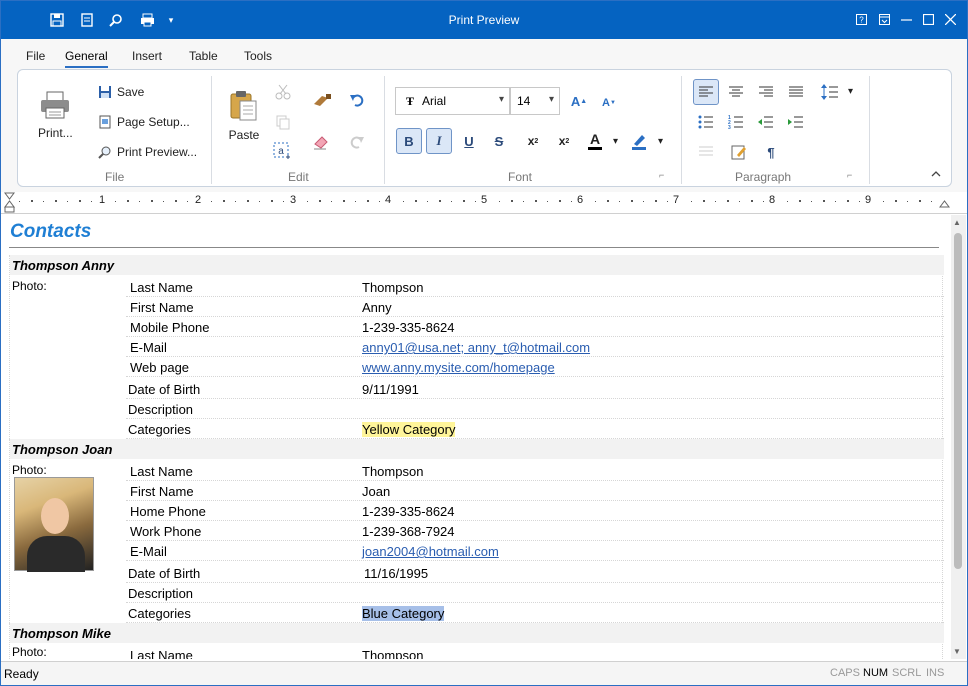 This screenshot has width=968, height=686. Describe the element at coordinates (322, 100) in the screenshot. I see `format-painter-icon` at that location.